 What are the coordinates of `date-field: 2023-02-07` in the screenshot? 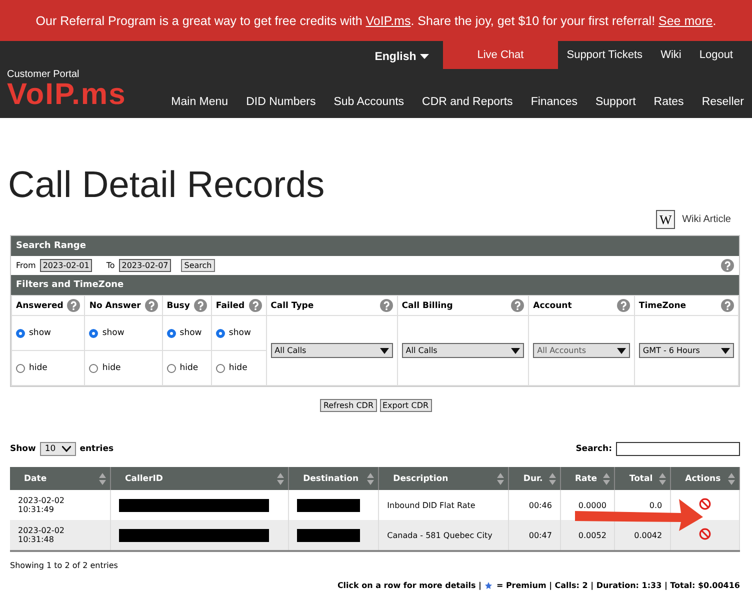 It's located at (145, 265).